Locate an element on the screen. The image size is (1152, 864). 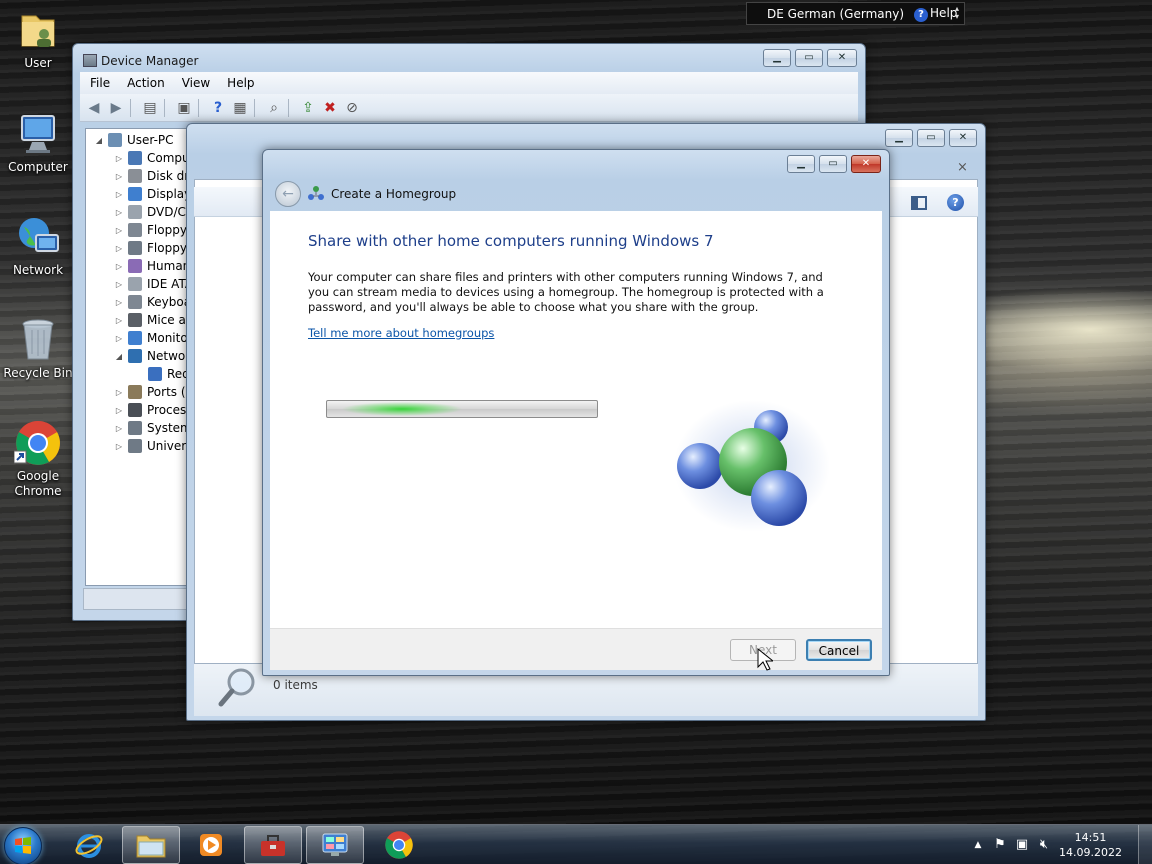
taskbar-explorer-button is located at coordinates (151, 845).